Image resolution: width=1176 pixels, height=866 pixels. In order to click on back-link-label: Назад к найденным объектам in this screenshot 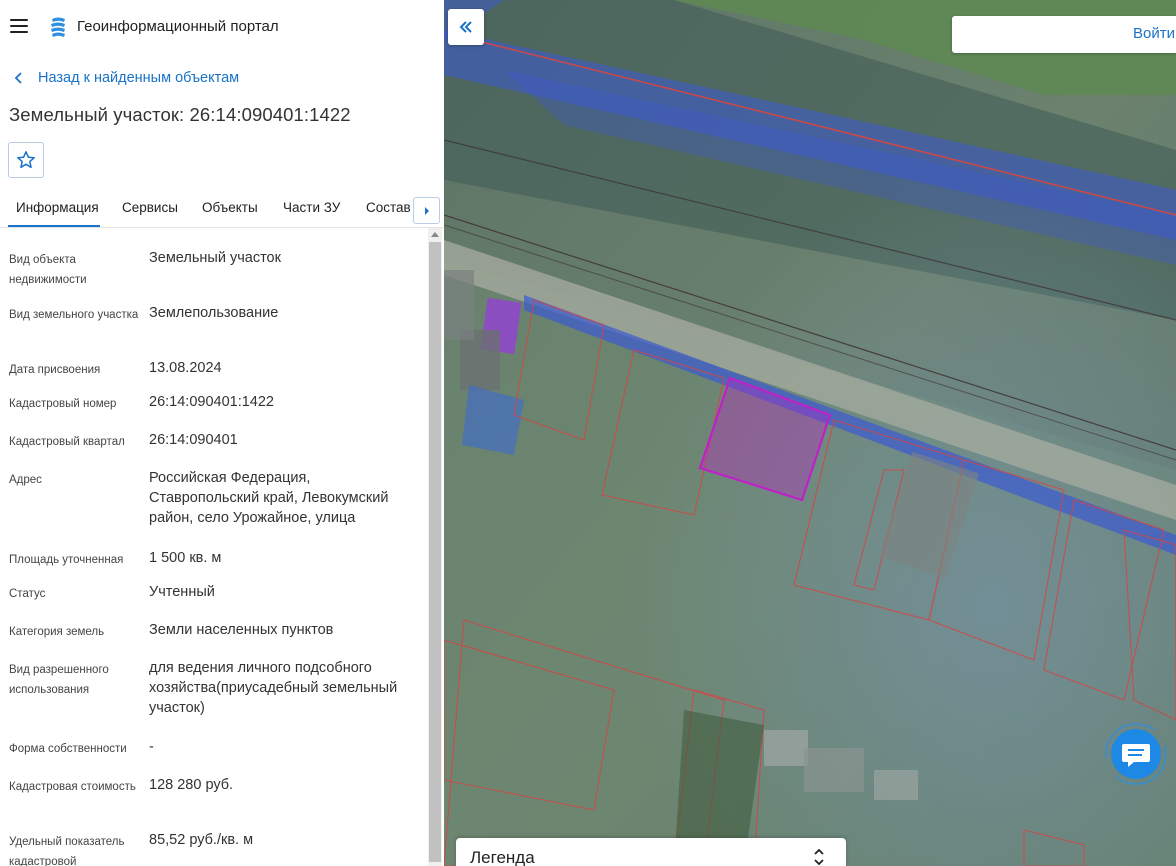, I will do `click(139, 78)`.